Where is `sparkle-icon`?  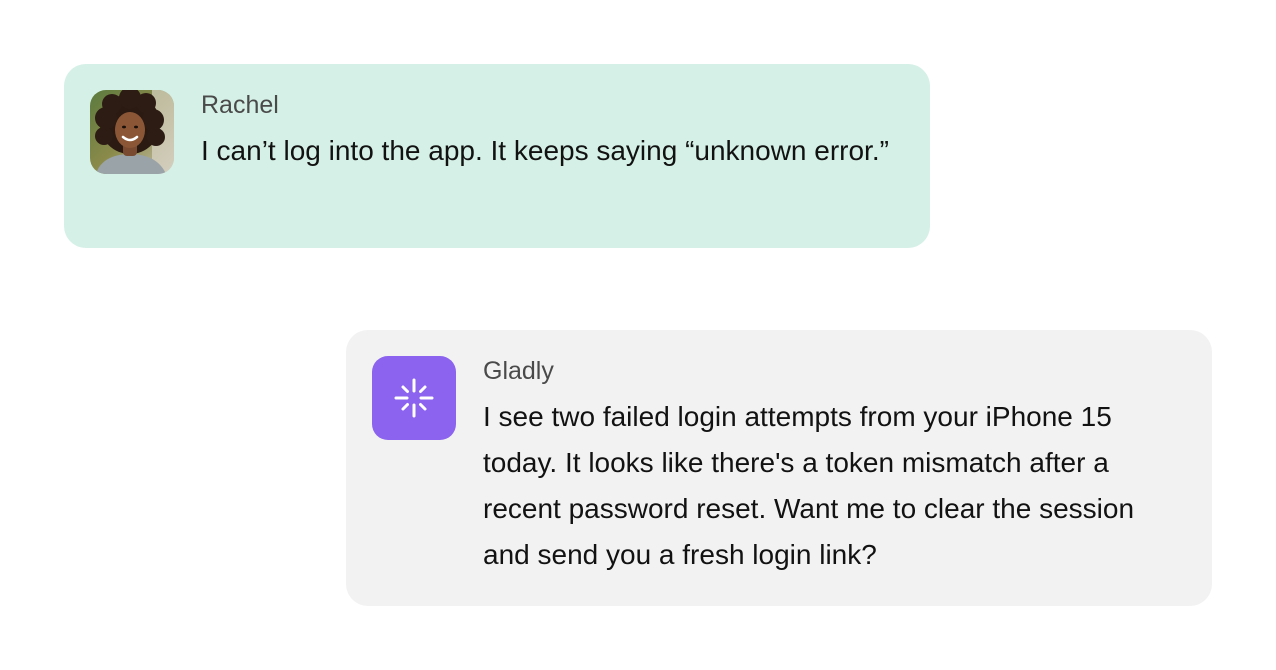 sparkle-icon is located at coordinates (414, 398).